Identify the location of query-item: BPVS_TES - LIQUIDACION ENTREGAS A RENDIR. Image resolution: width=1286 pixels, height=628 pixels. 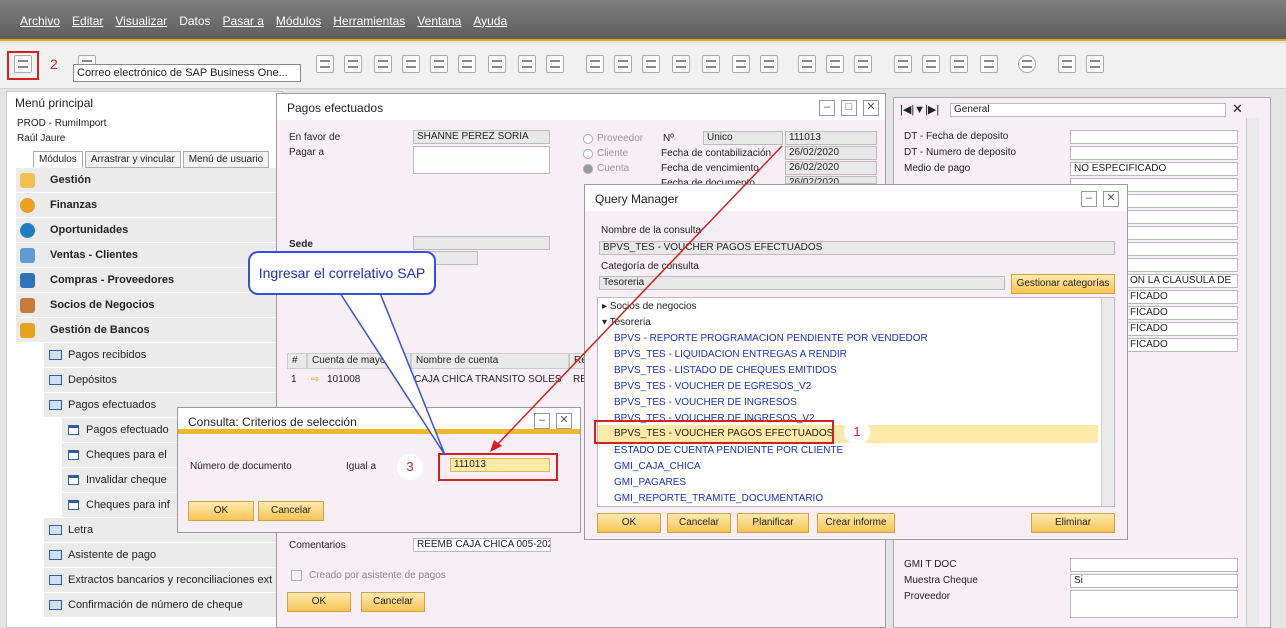
(730, 355).